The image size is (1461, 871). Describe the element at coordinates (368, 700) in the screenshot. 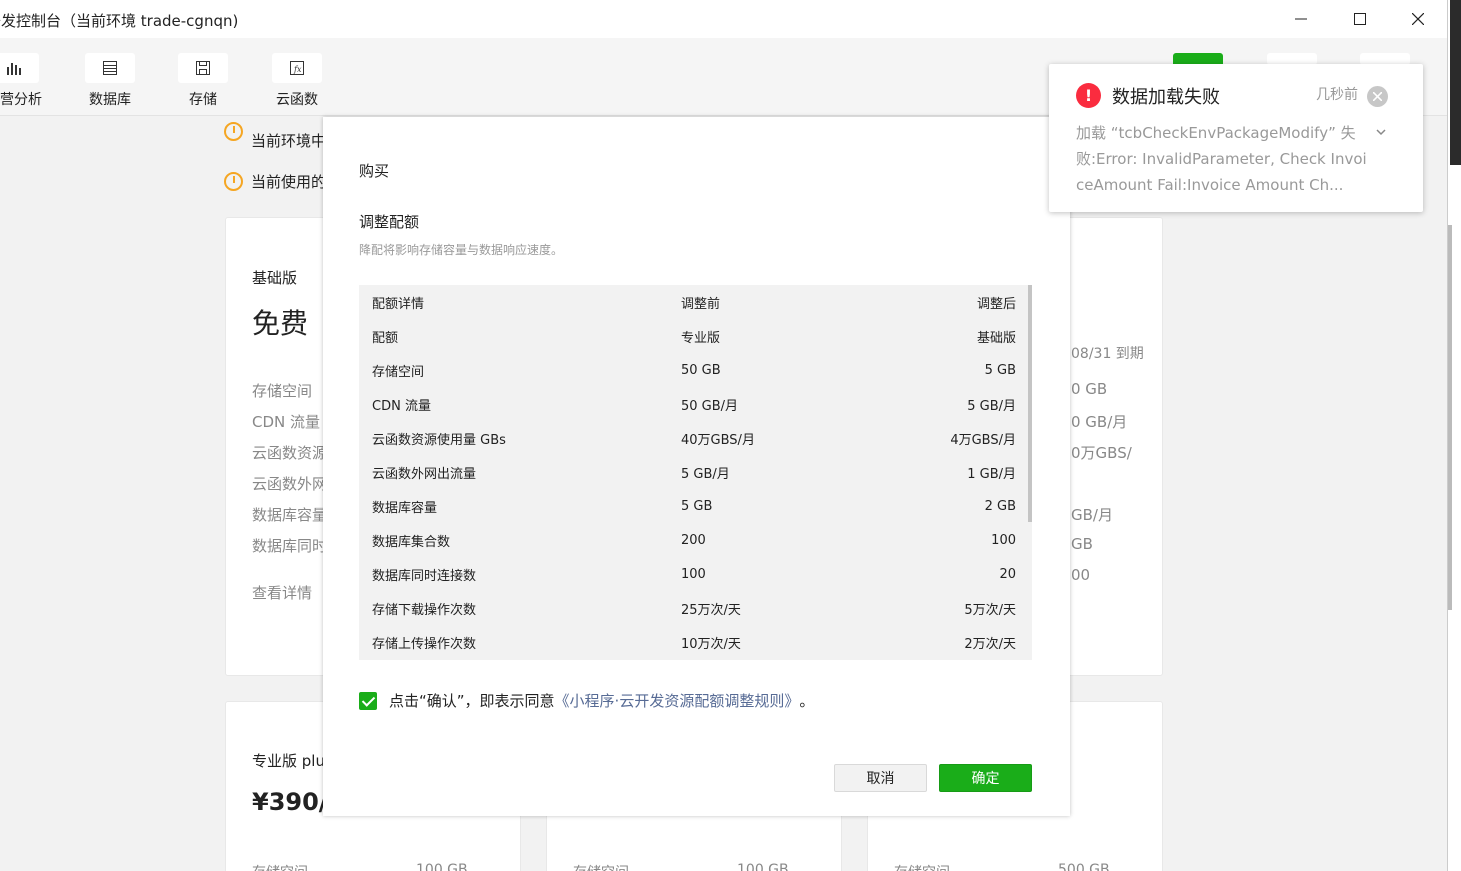

I see `agree-checkbox` at that location.